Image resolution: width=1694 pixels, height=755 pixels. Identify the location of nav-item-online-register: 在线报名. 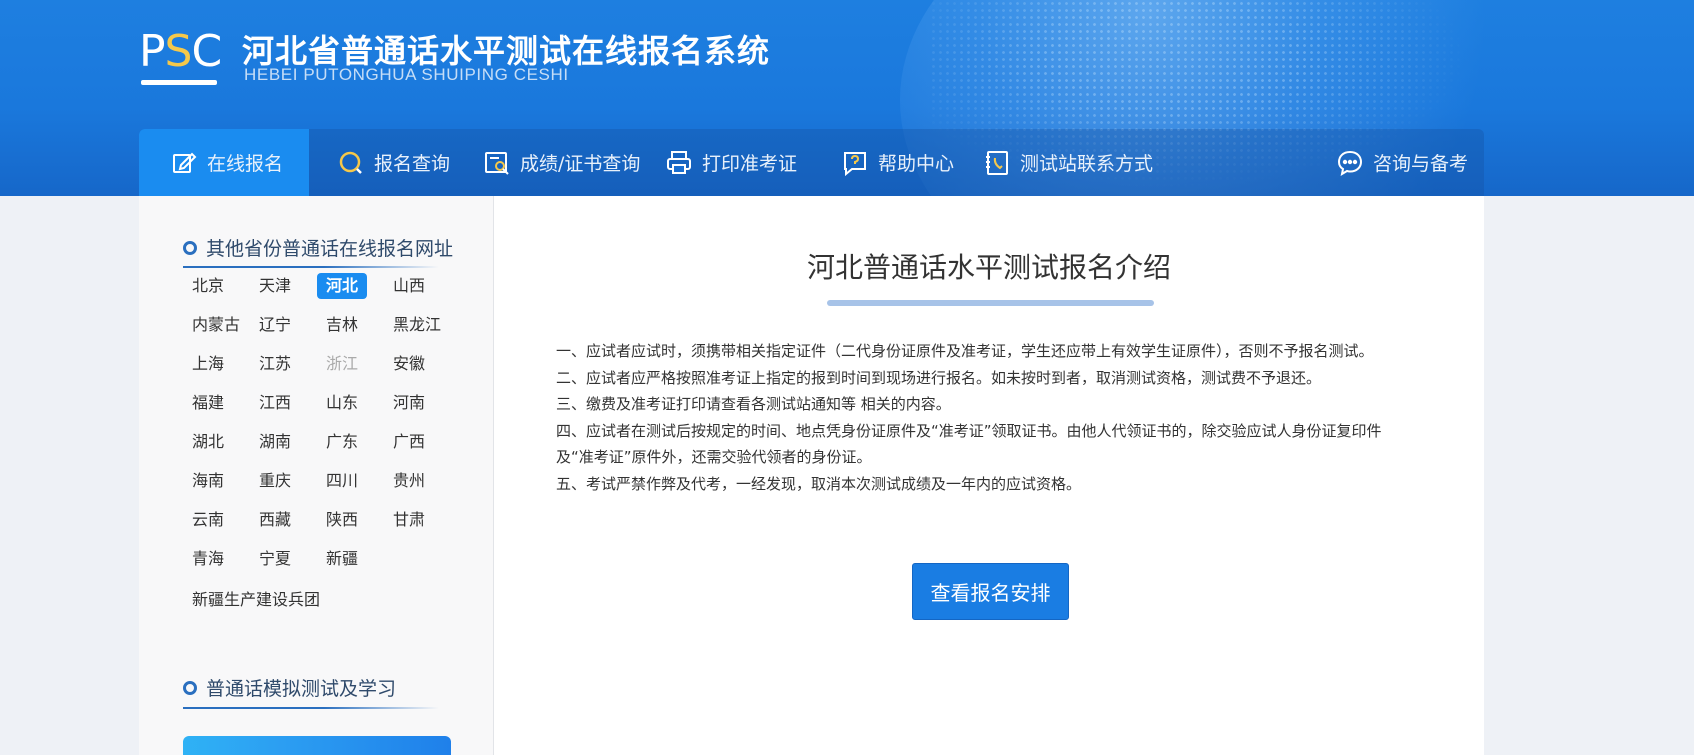
(224, 162).